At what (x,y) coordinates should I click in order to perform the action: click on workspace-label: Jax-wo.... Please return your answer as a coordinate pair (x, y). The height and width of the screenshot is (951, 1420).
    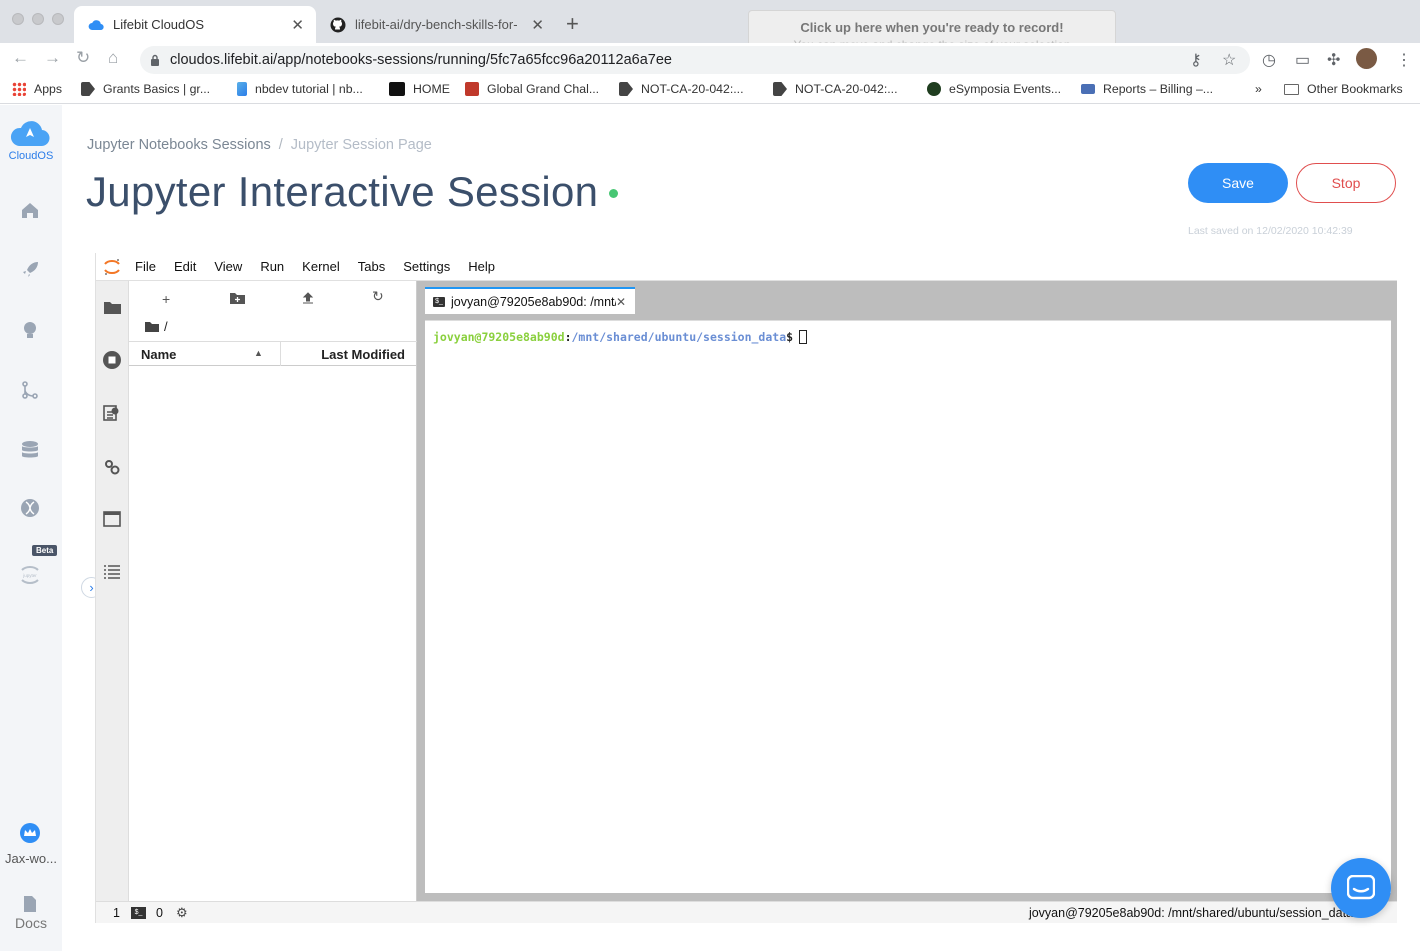
    Looking at the image, I should click on (31, 858).